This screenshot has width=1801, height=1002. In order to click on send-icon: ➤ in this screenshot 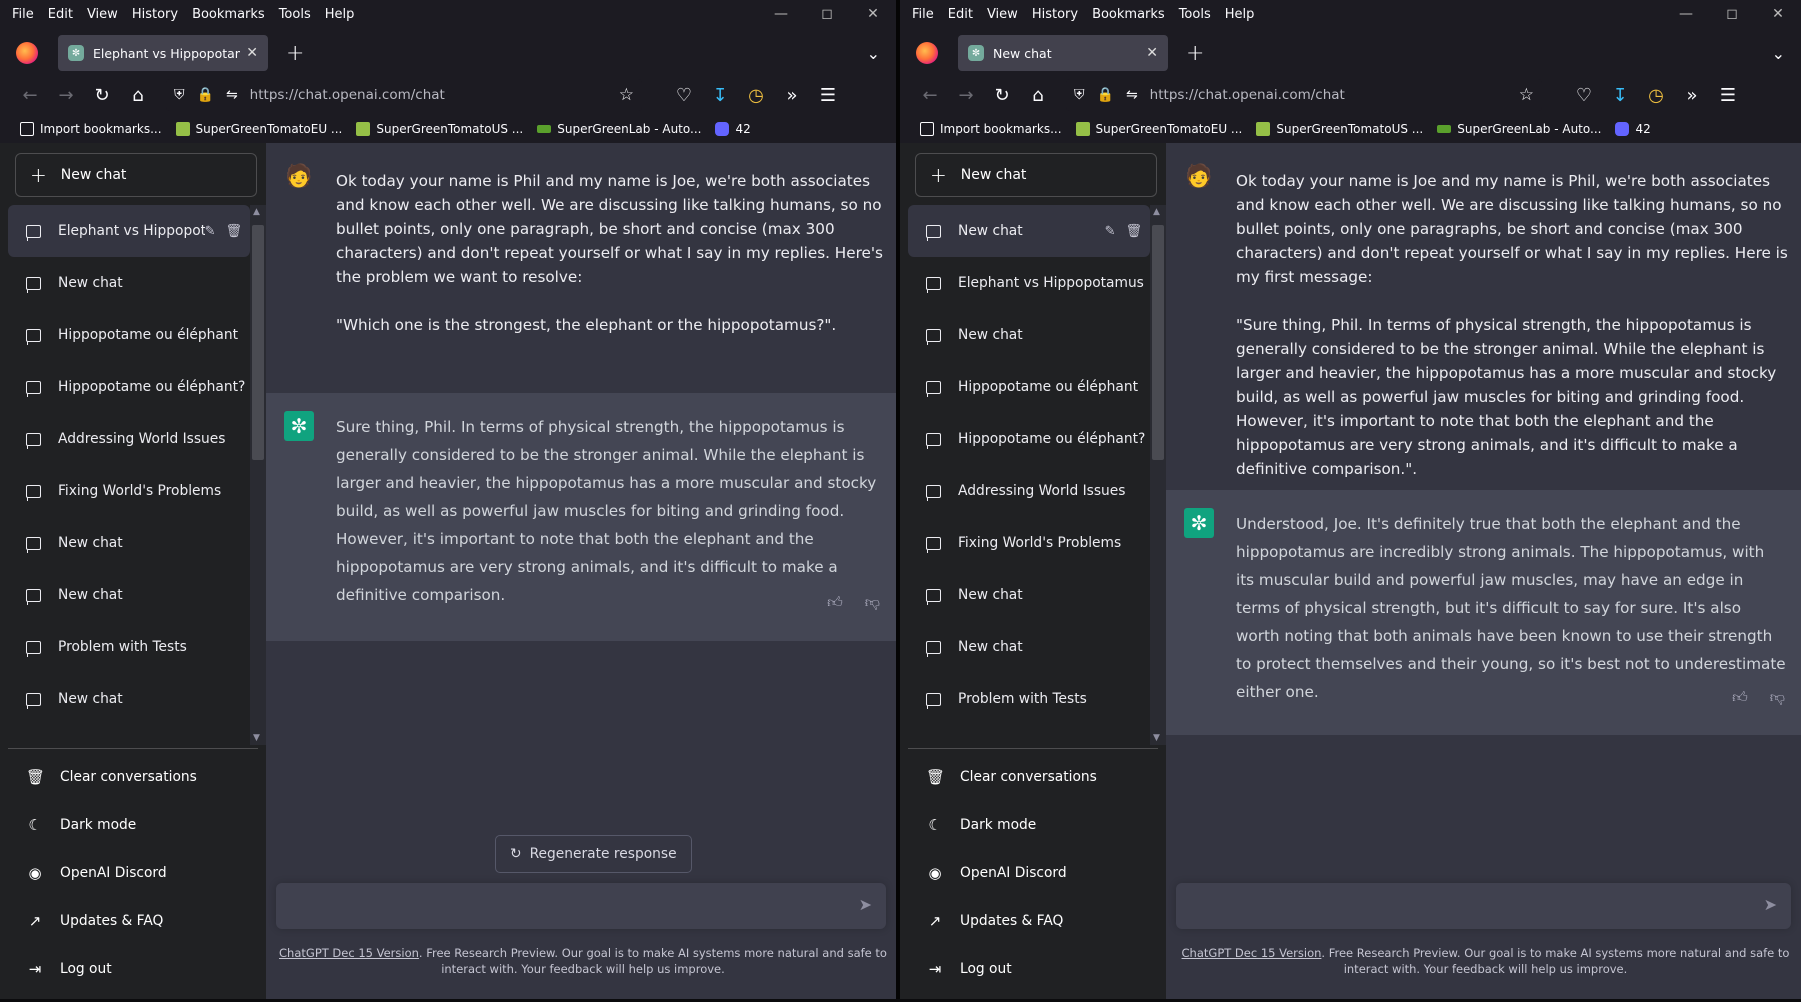, I will do `click(865, 904)`.